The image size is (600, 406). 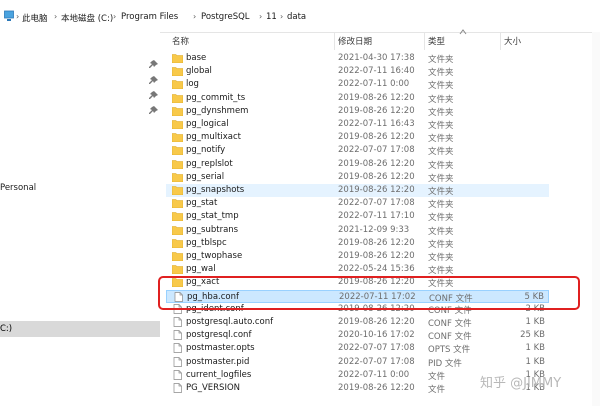 I want to click on file-type: CONF 文件, so click(x=450, y=337).